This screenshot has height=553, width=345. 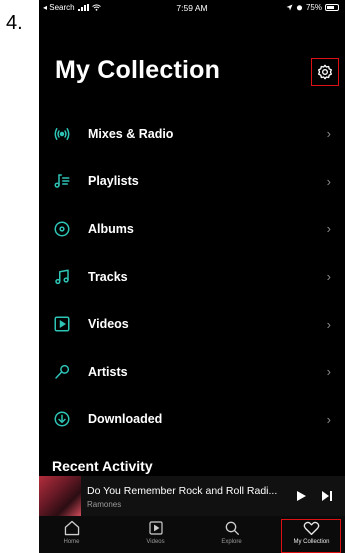 What do you see at coordinates (62, 419) in the screenshot?
I see `download-icon` at bounding box center [62, 419].